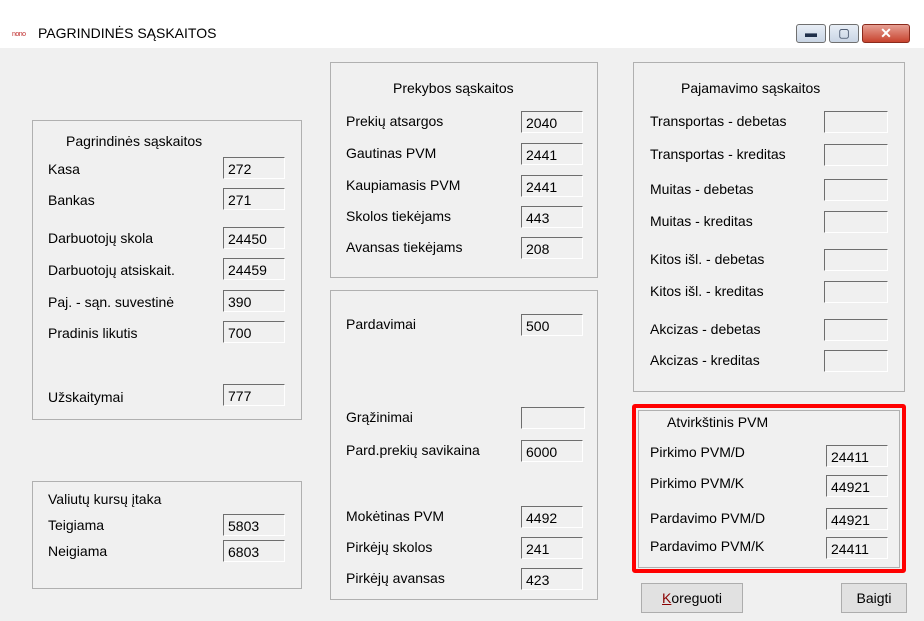 This screenshot has height=621, width=924. Describe the element at coordinates (254, 395) in the screenshot. I see `field-uzskaitymai: 777` at that location.